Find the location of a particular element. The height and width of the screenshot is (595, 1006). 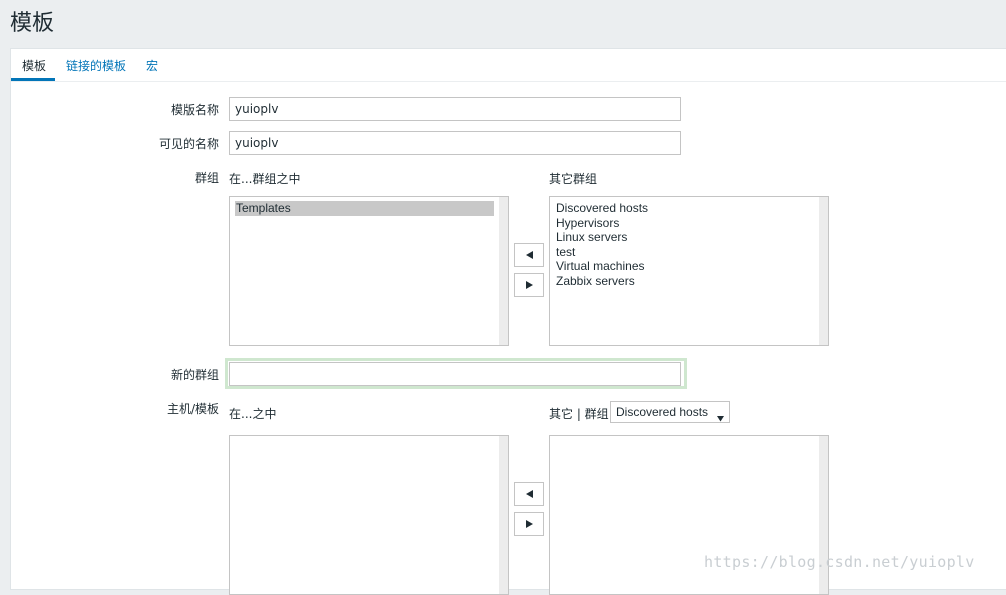

in-groups-label: 在...群组之中 is located at coordinates (265, 179).